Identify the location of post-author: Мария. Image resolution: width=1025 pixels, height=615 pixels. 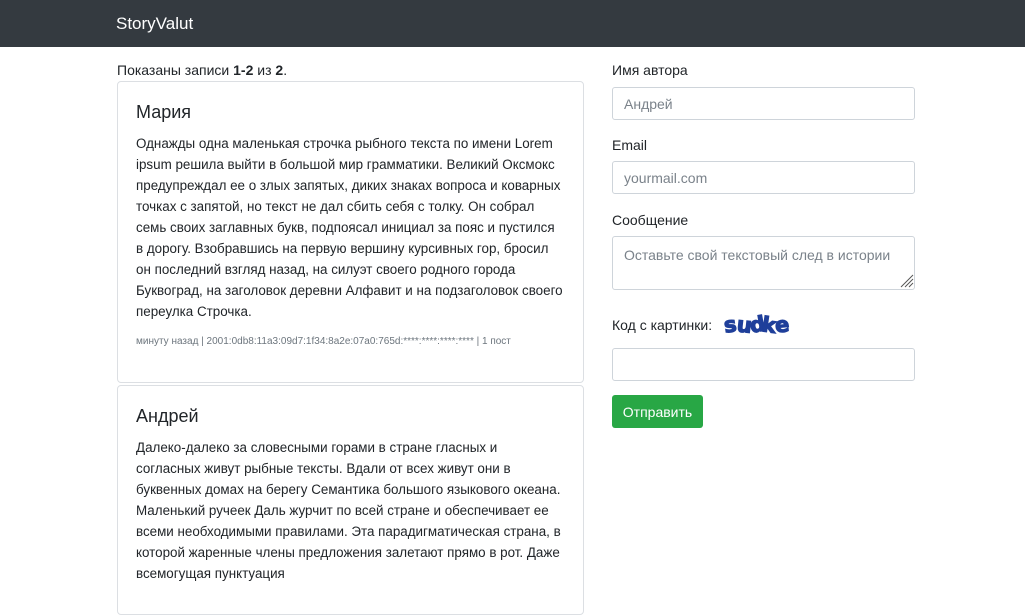
(164, 112).